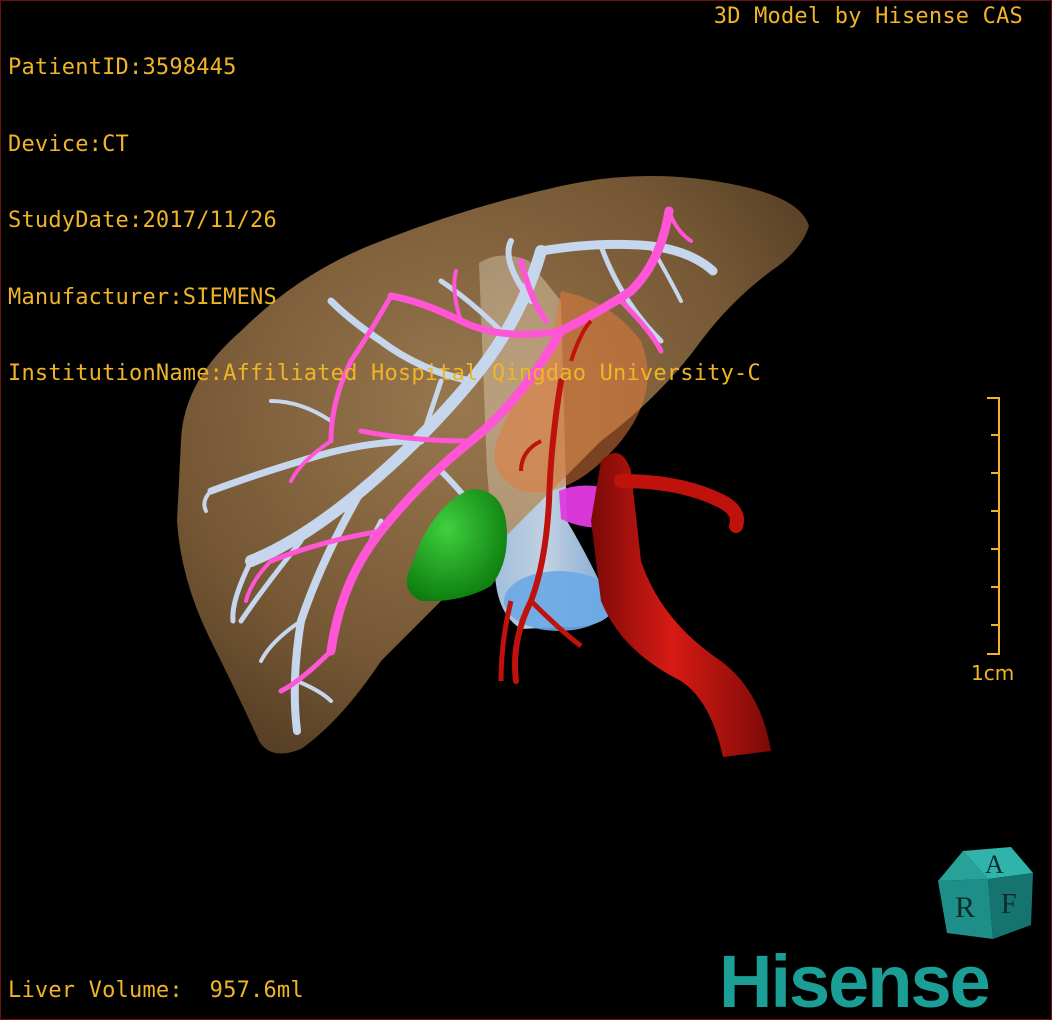 Image resolution: width=1052 pixels, height=1020 pixels. What do you see at coordinates (993, 526) in the screenshot?
I see `scale-bar` at bounding box center [993, 526].